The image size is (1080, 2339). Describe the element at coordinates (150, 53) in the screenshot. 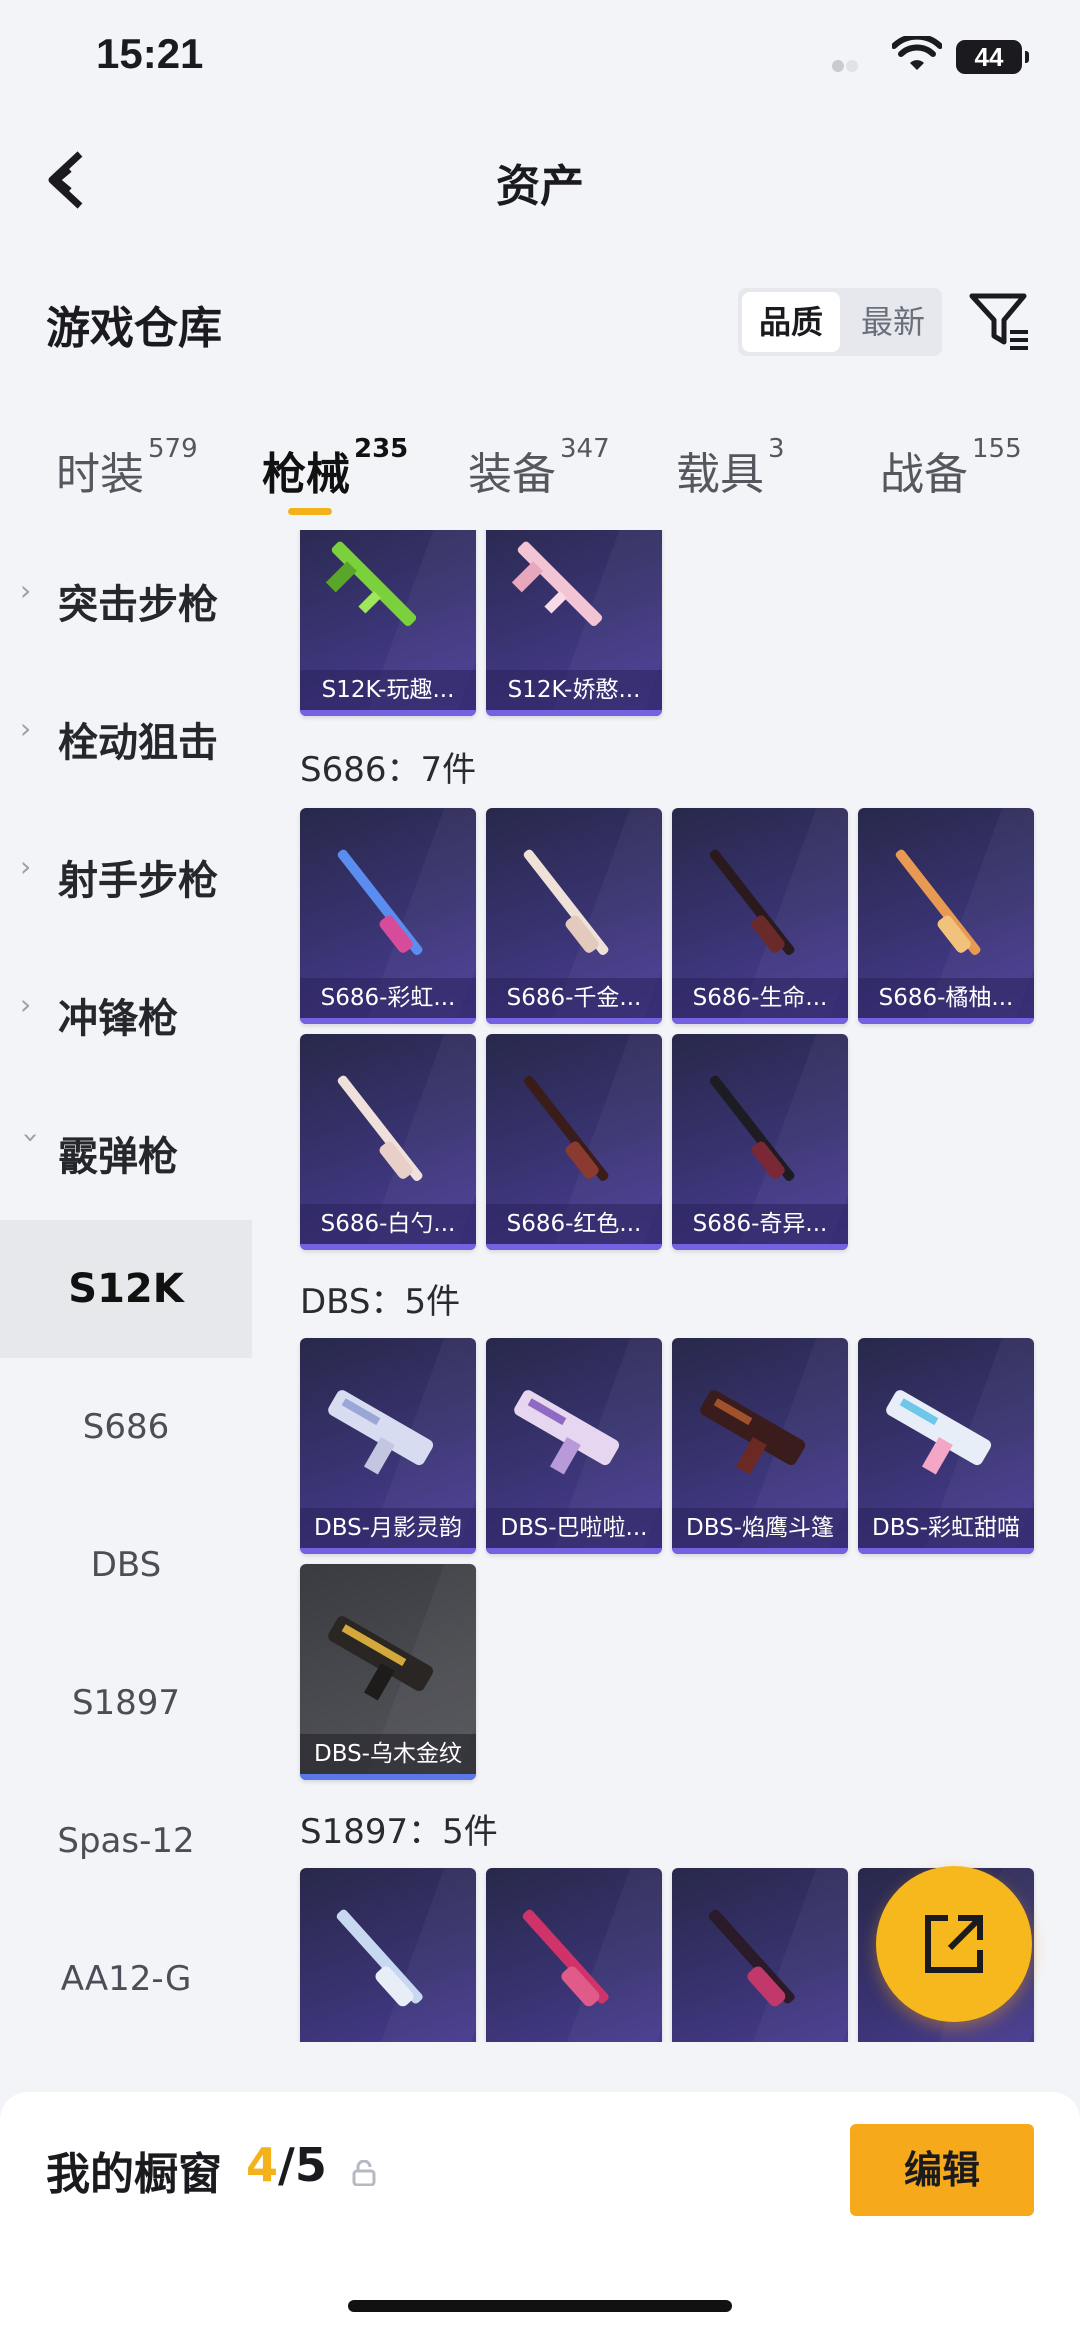

I see `status-time: 15:21` at that location.